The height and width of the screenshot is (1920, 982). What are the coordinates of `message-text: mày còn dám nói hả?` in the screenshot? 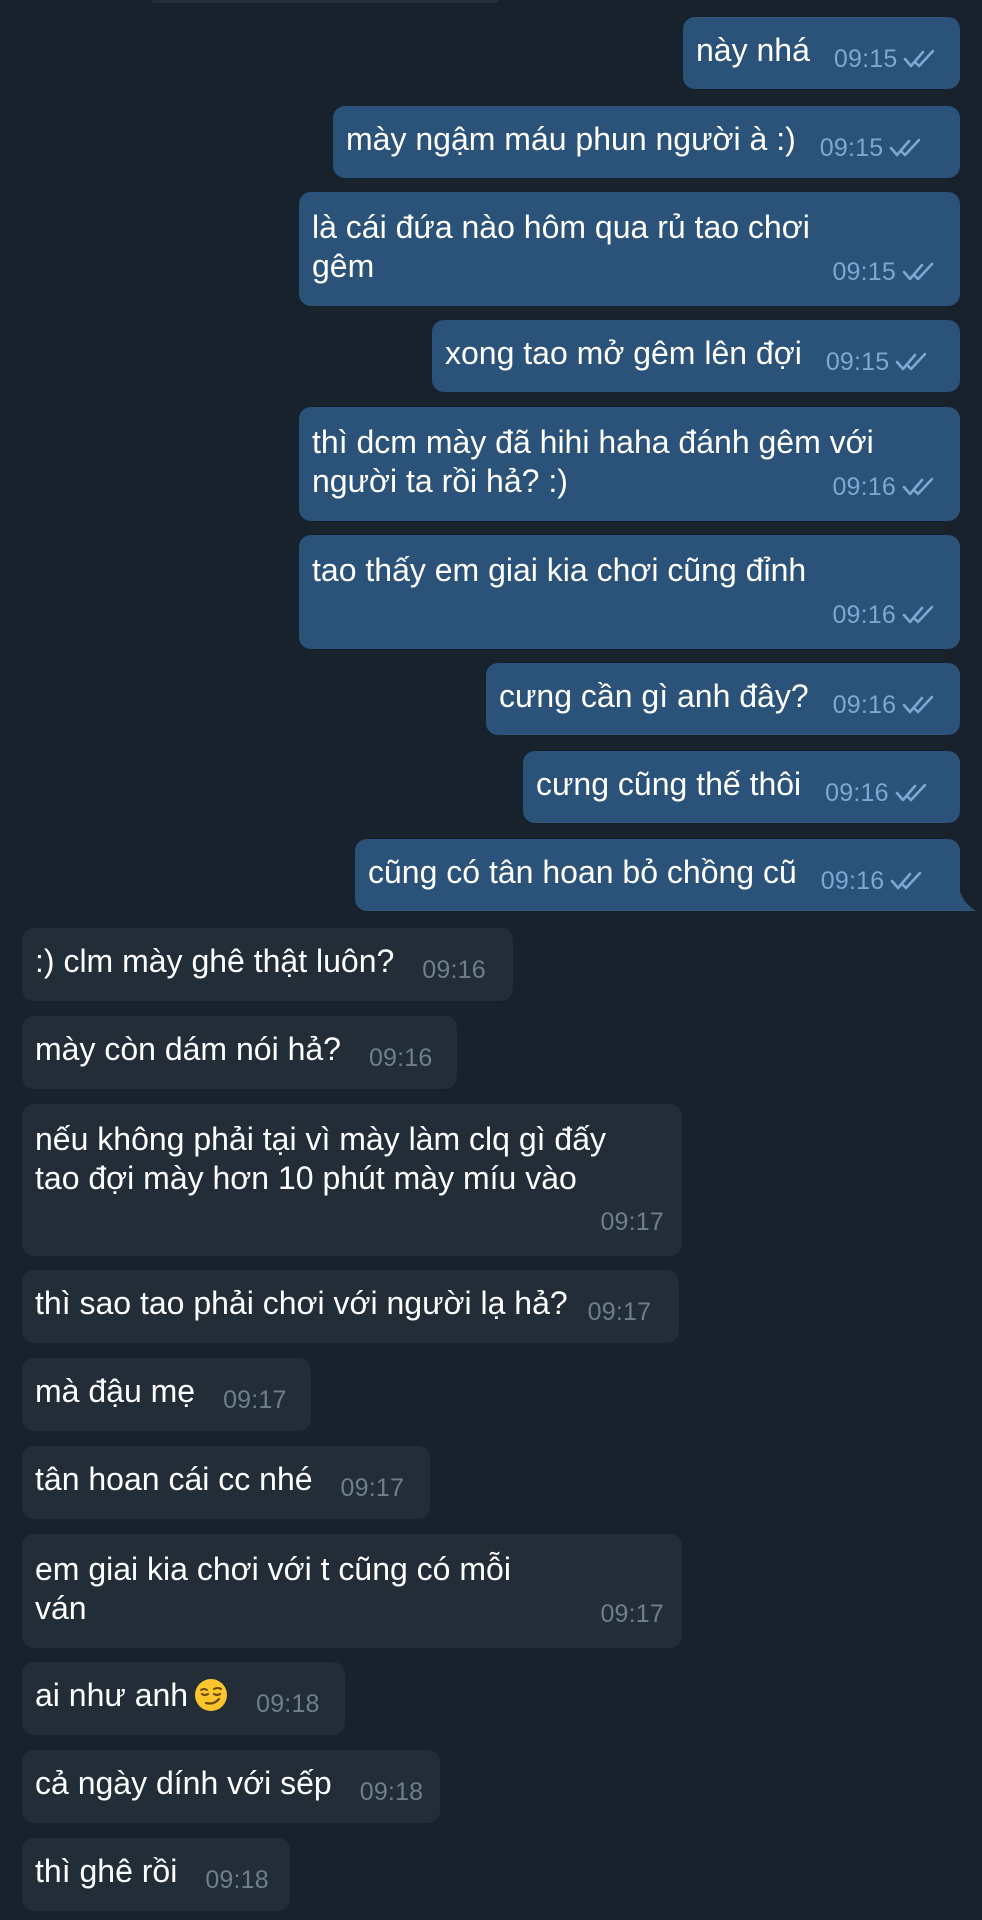 It's located at (188, 1049).